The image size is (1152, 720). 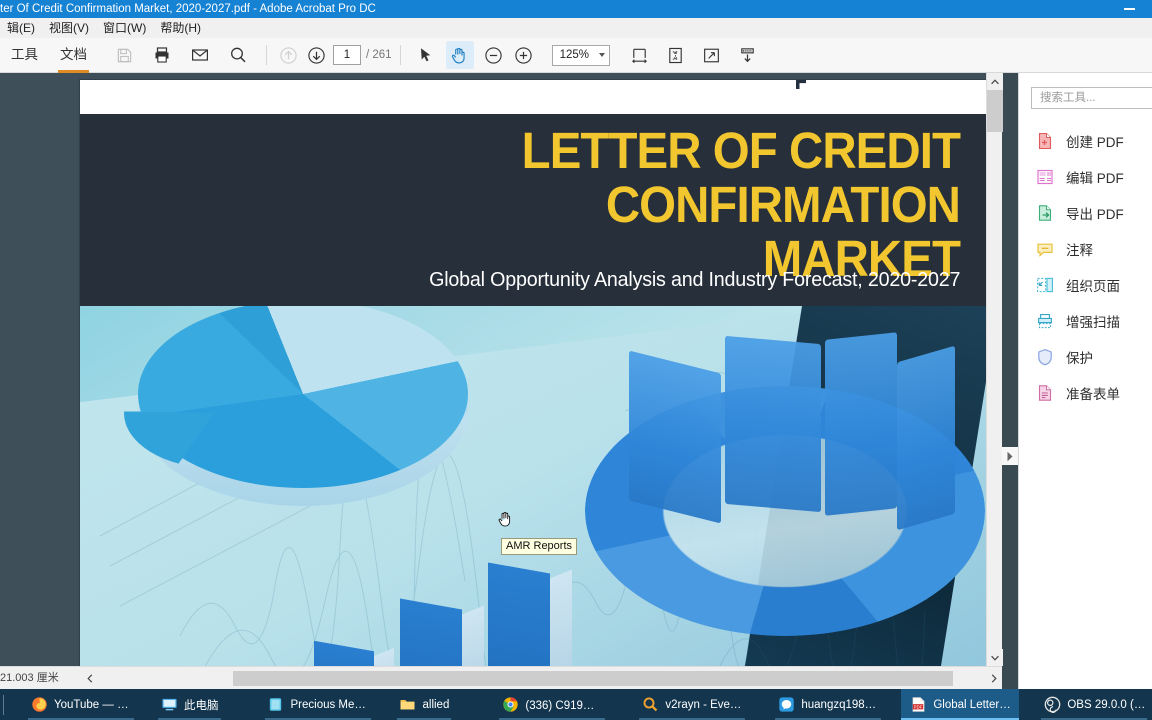 What do you see at coordinates (494, 55) in the screenshot?
I see `zoom-out-icon` at bounding box center [494, 55].